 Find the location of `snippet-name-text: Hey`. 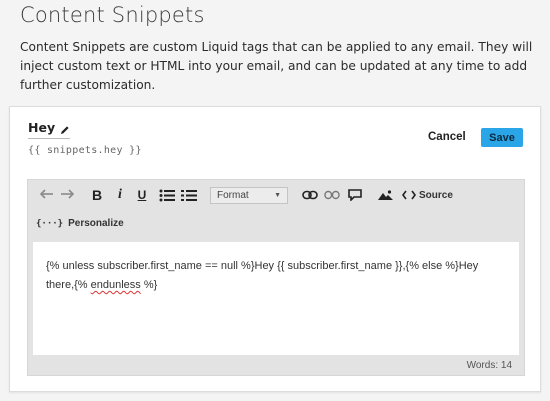

snippet-name-text: Hey is located at coordinates (42, 127).